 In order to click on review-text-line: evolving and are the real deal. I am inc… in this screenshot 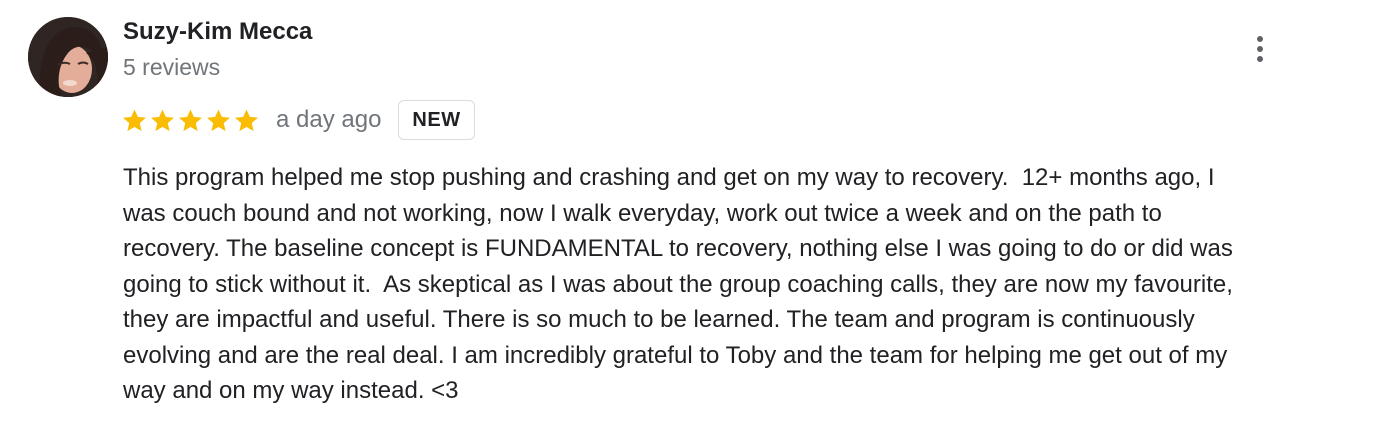, I will do `click(675, 355)`.